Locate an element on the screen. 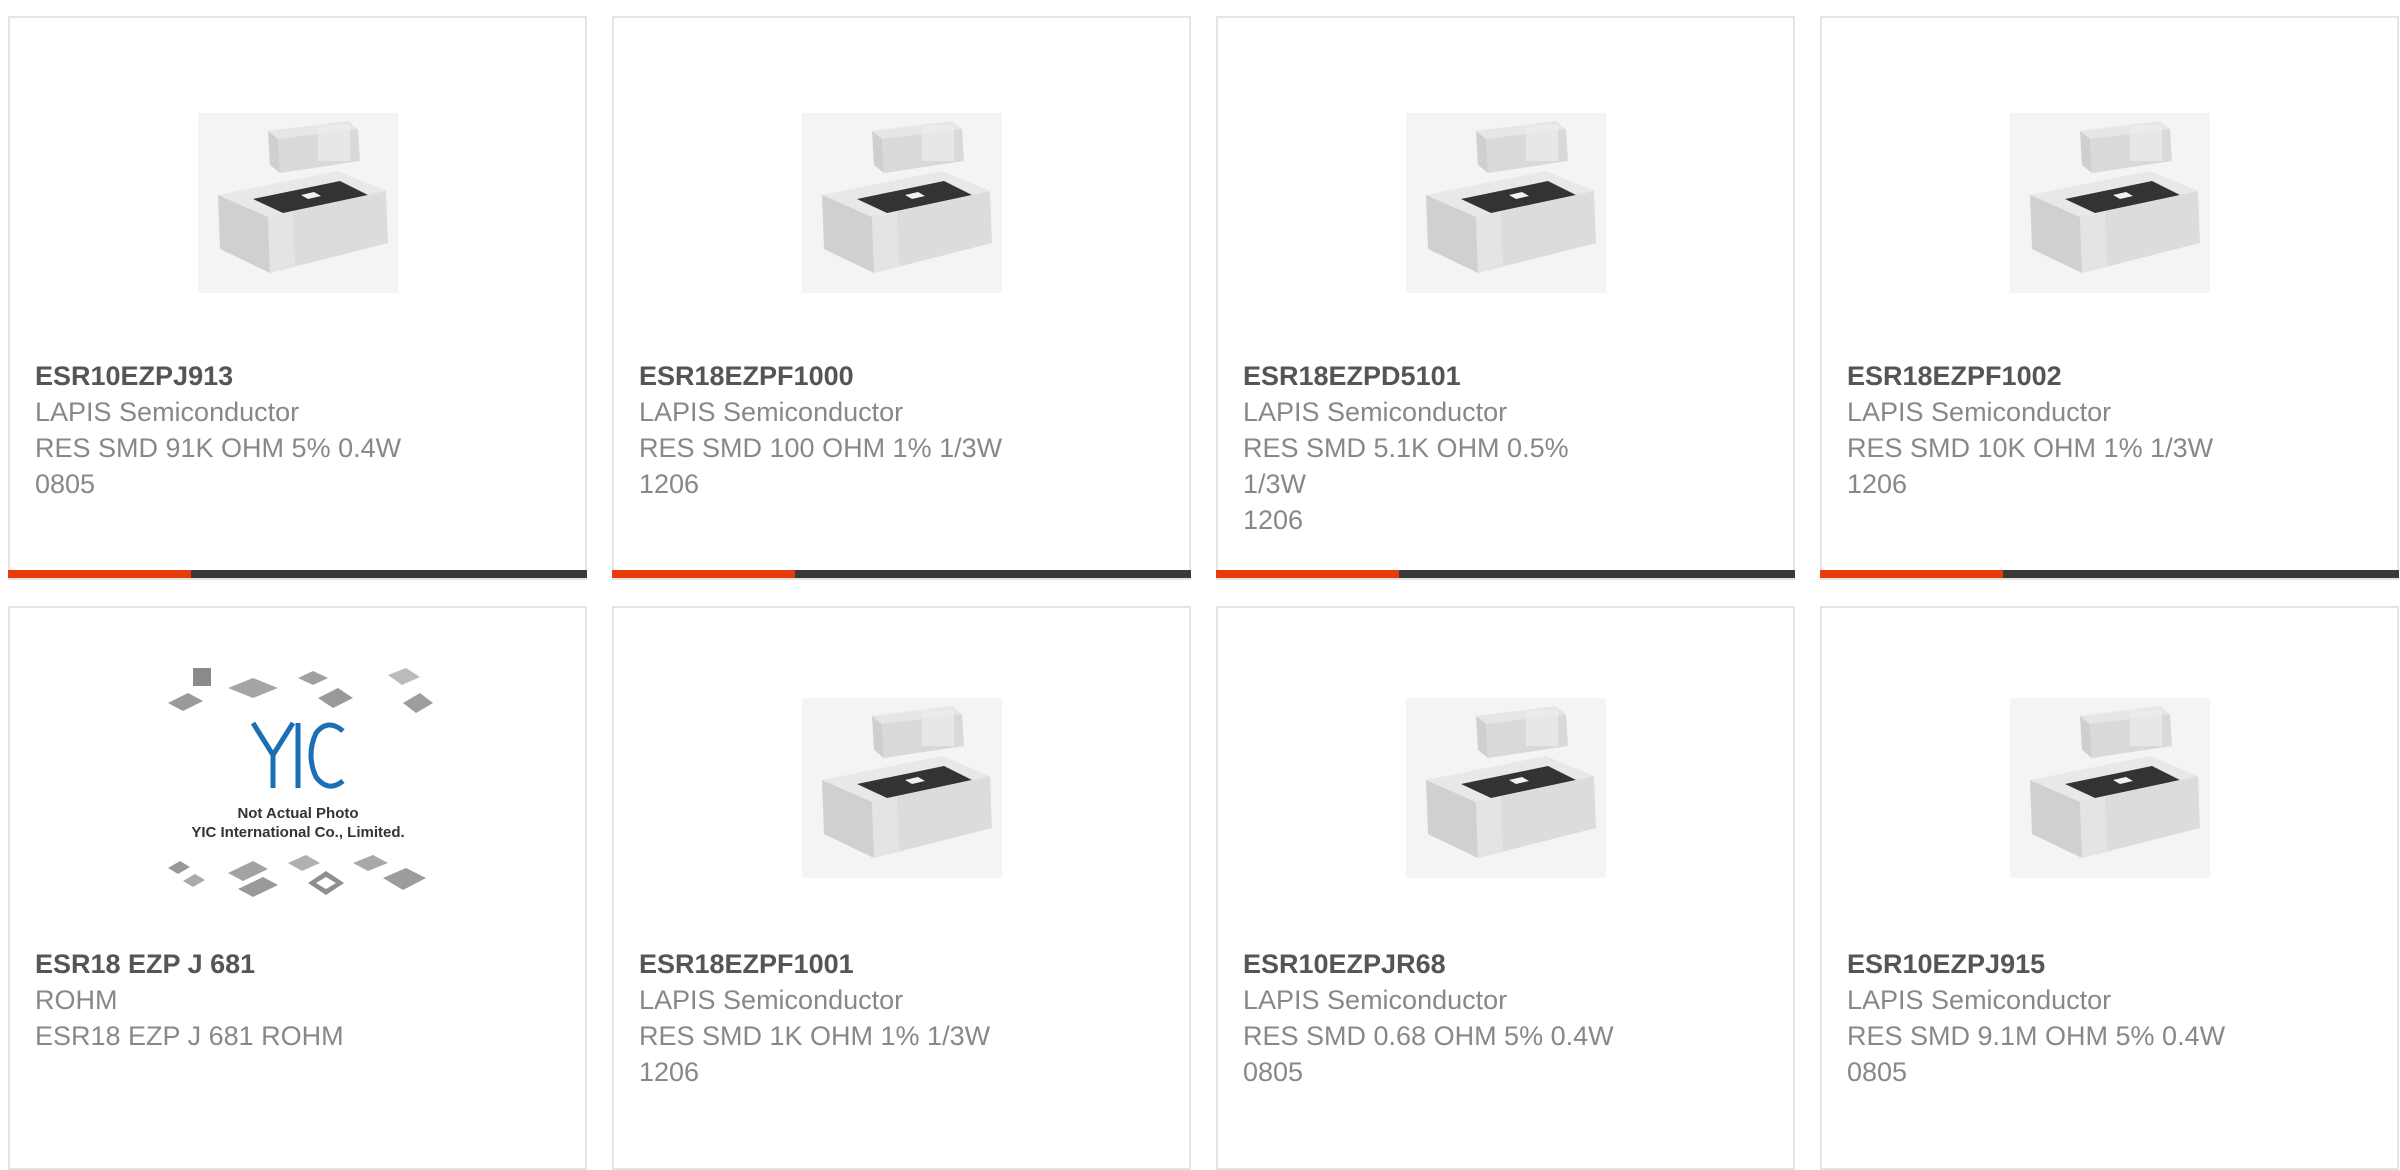  part-number: ESR18 EZP J 681 is located at coordinates (300, 964).